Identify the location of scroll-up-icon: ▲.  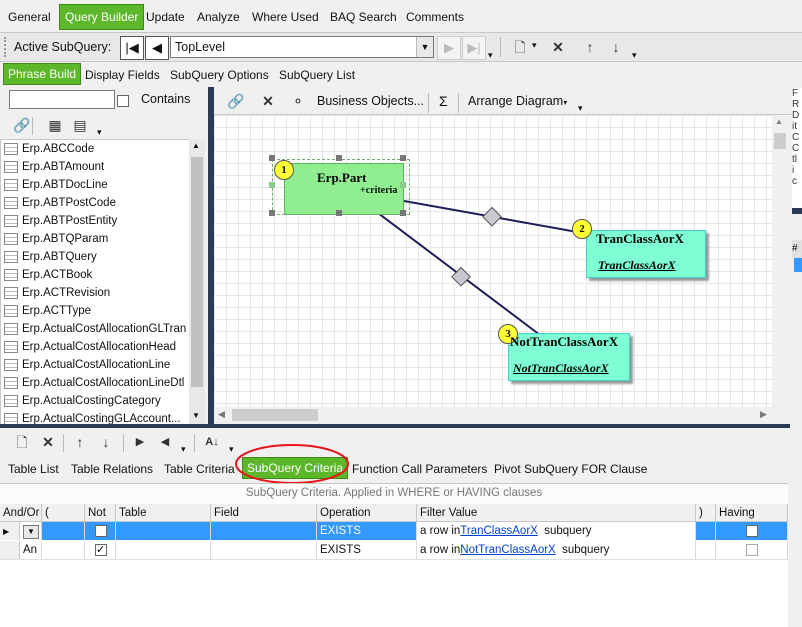
(779, 121).